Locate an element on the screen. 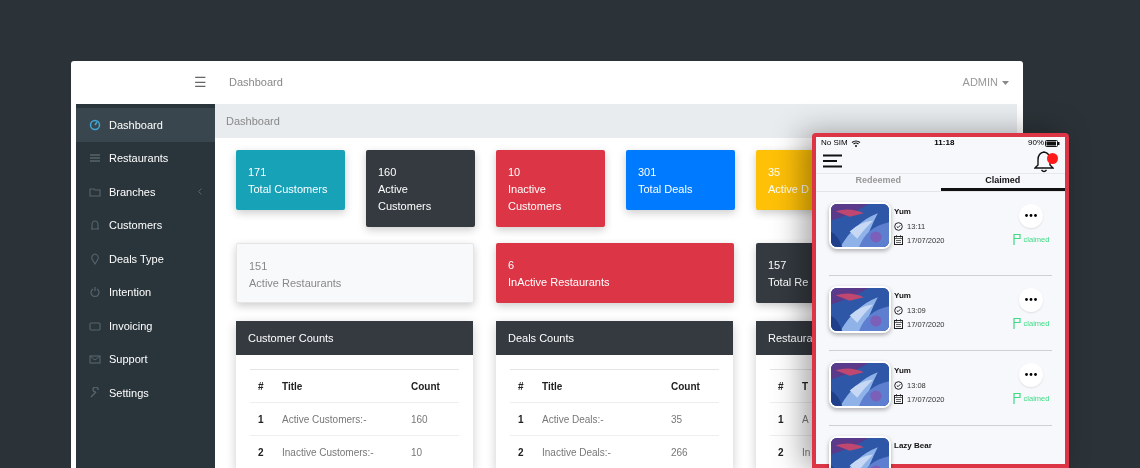 The width and height of the screenshot is (1140, 468). stat-value: 151 is located at coordinates (259, 266).